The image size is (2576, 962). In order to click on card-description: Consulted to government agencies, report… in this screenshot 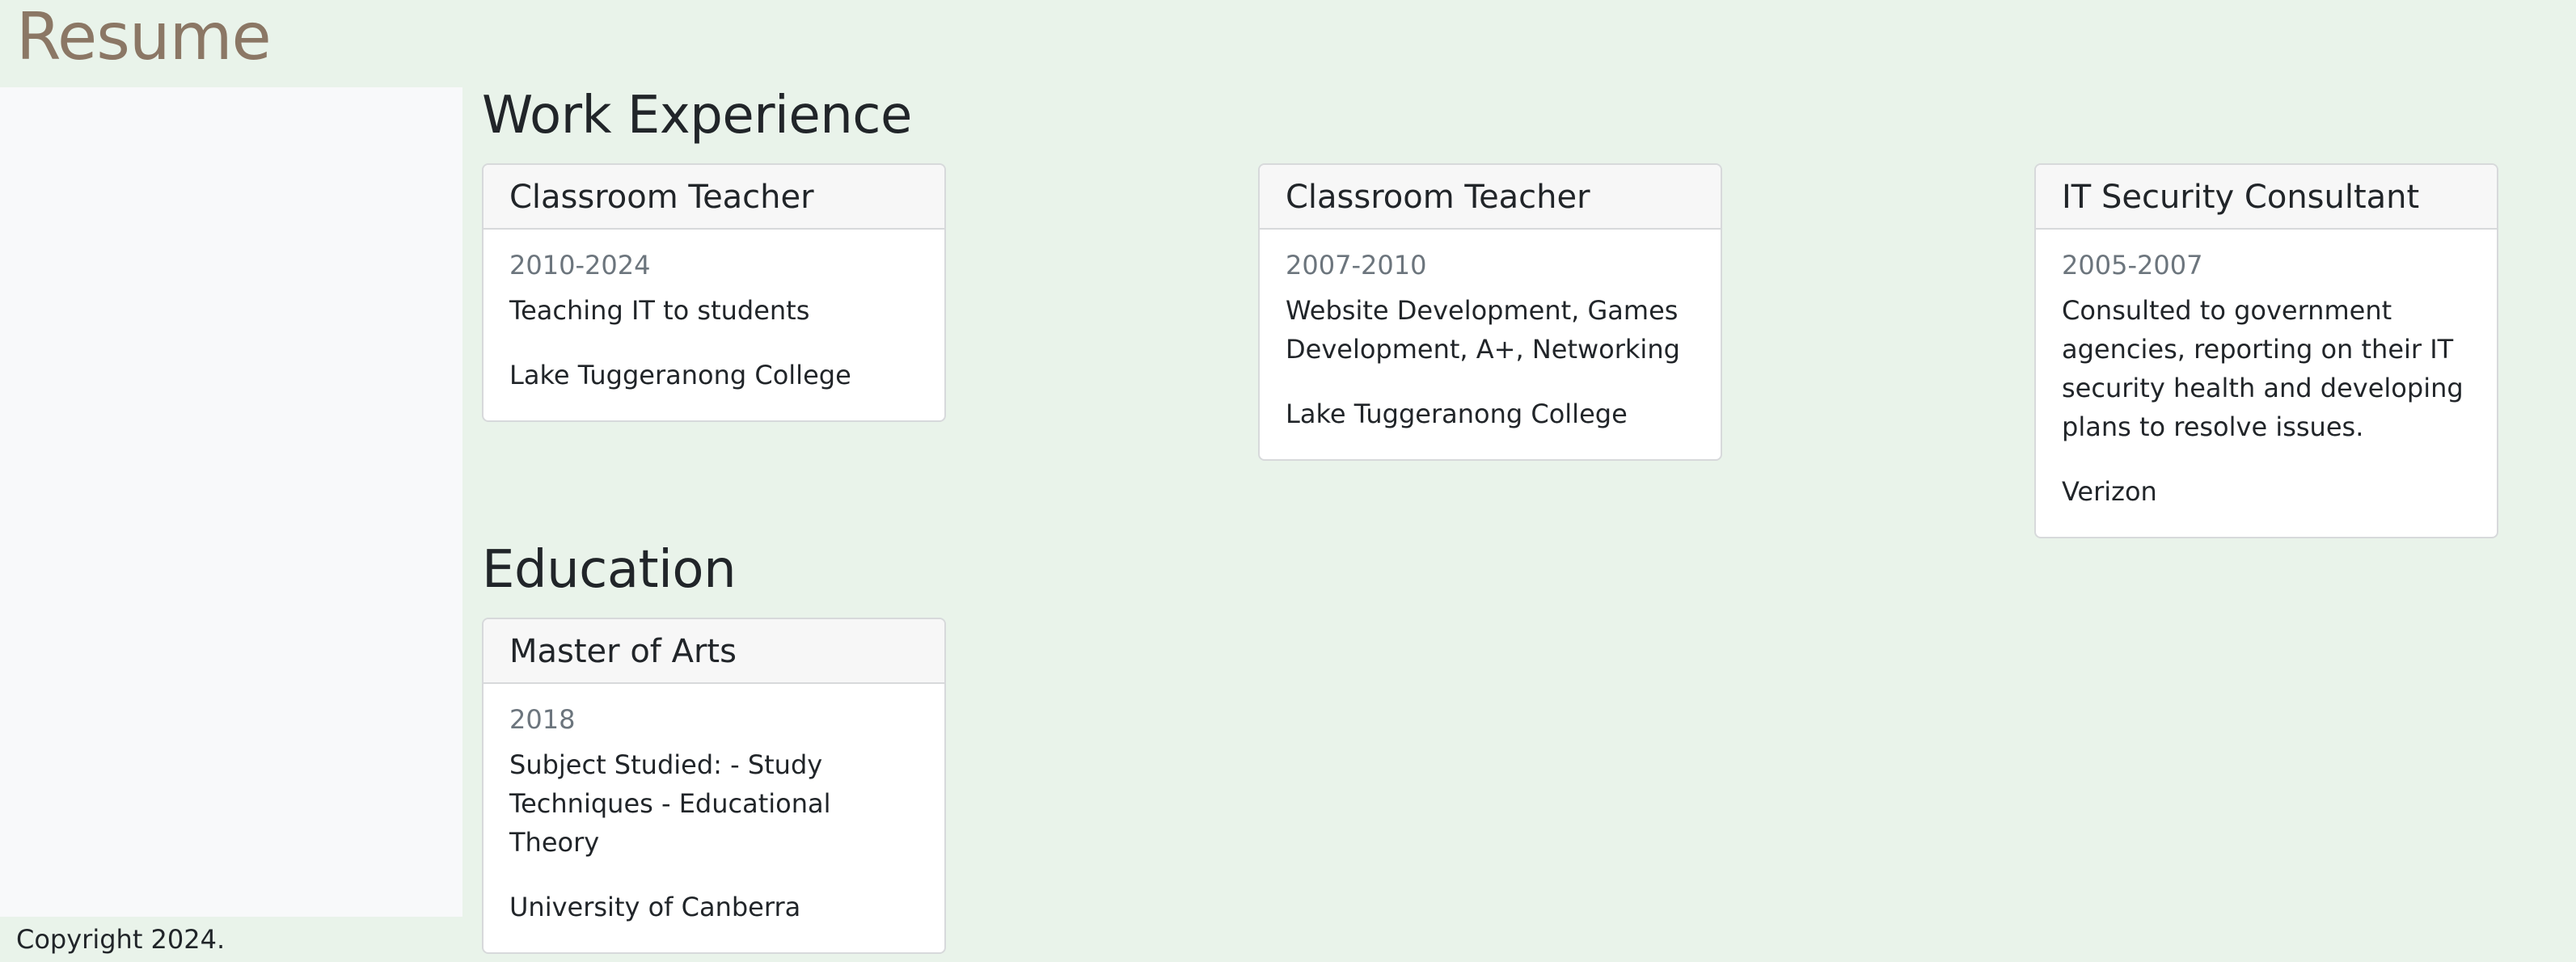, I will do `click(2263, 368)`.